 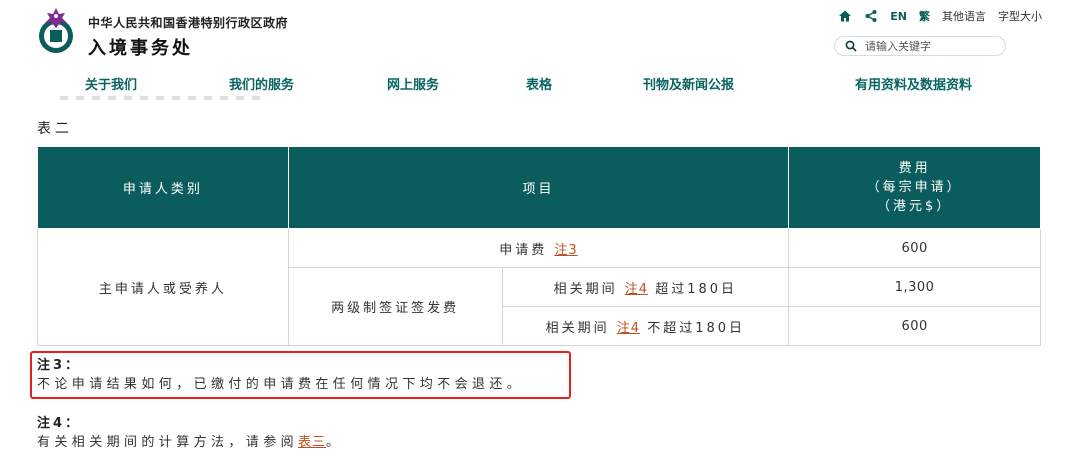 I want to click on hk-immigration-emblem-icon, so click(x=56, y=31).